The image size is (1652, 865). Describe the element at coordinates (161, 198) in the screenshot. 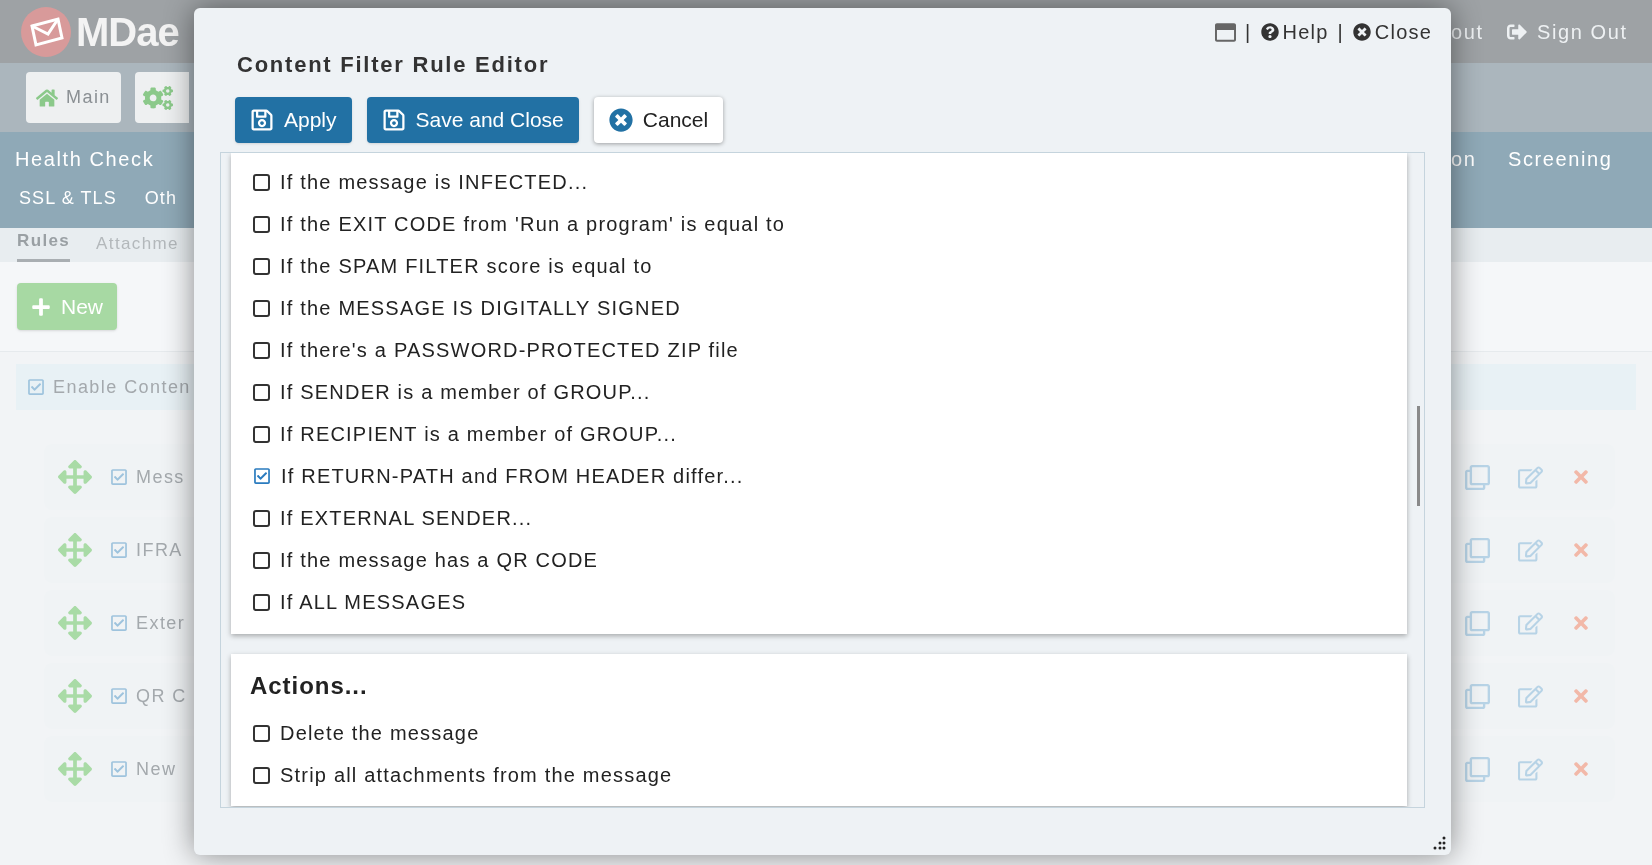

I see `nav-tab: Oth` at that location.